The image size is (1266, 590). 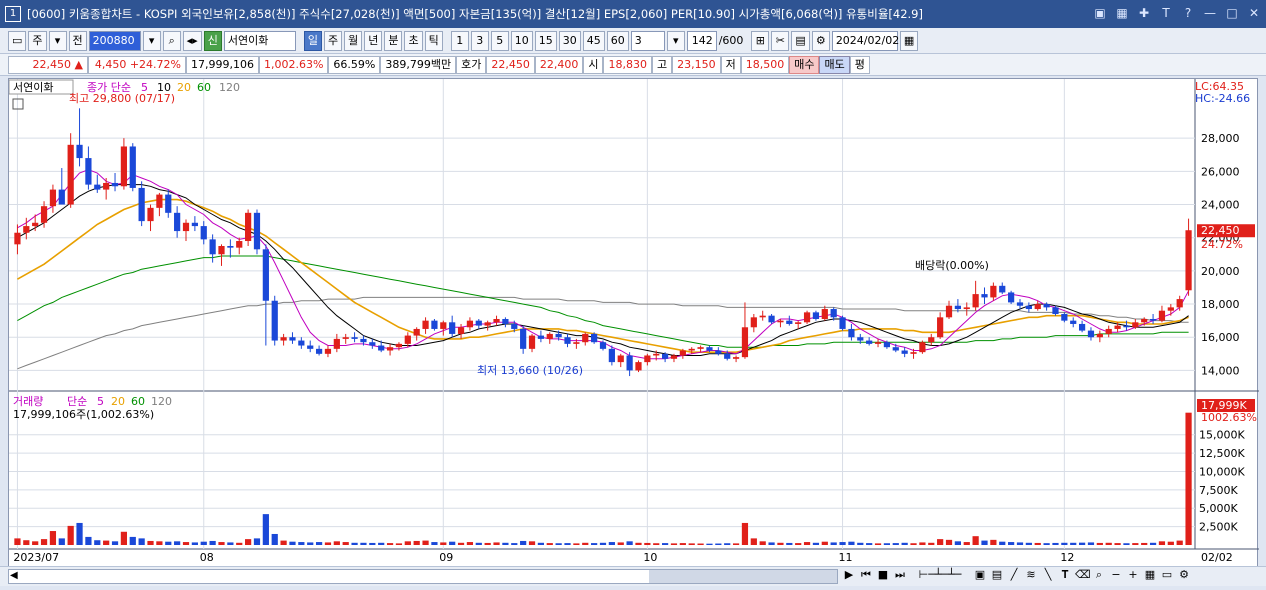 What do you see at coordinates (743, 576) in the screenshot?
I see `scroll-thumb` at bounding box center [743, 576].